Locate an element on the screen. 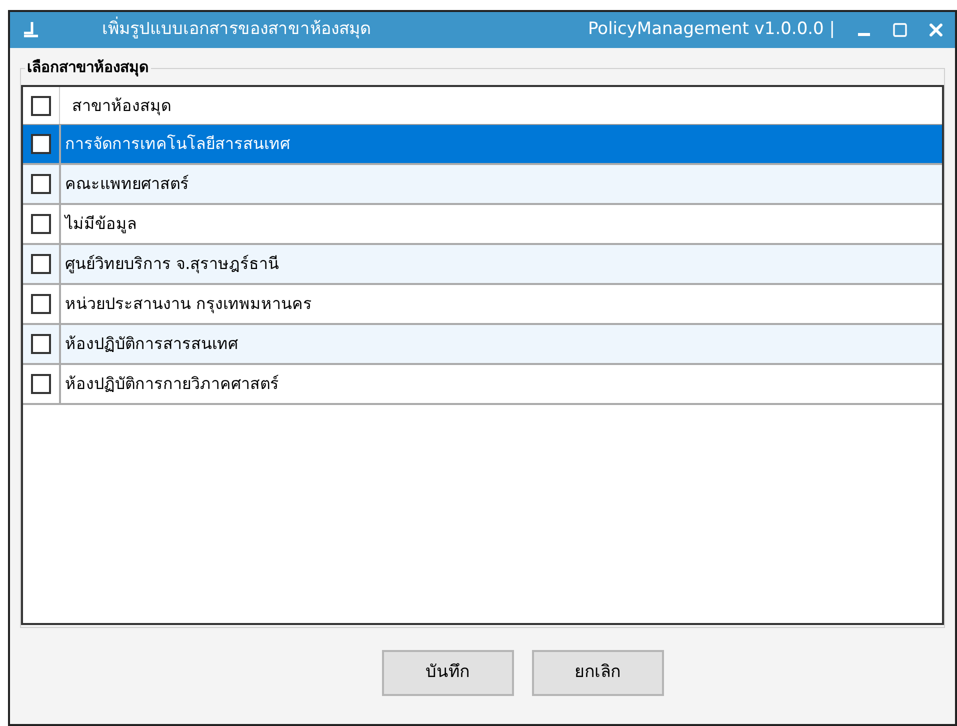 The width and height of the screenshot is (957, 726). app-name: PolicyManagement v1.0.0.0 | is located at coordinates (711, 30).